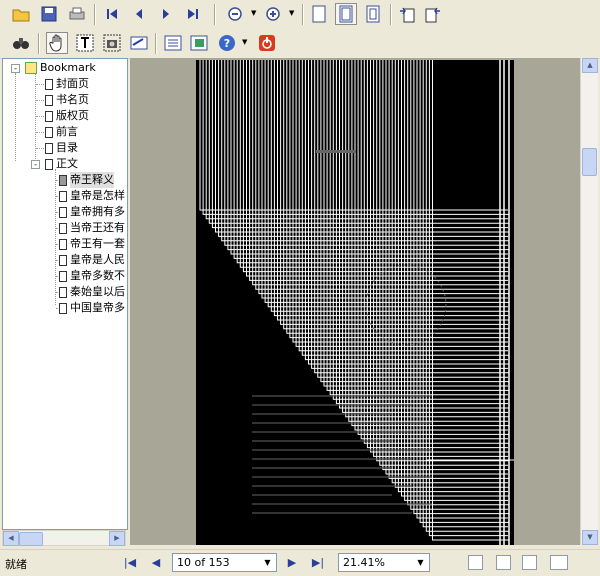 Image resolution: width=600 pixels, height=576 pixels. What do you see at coordinates (139, 43) in the screenshot?
I see `highlight-icon` at bounding box center [139, 43].